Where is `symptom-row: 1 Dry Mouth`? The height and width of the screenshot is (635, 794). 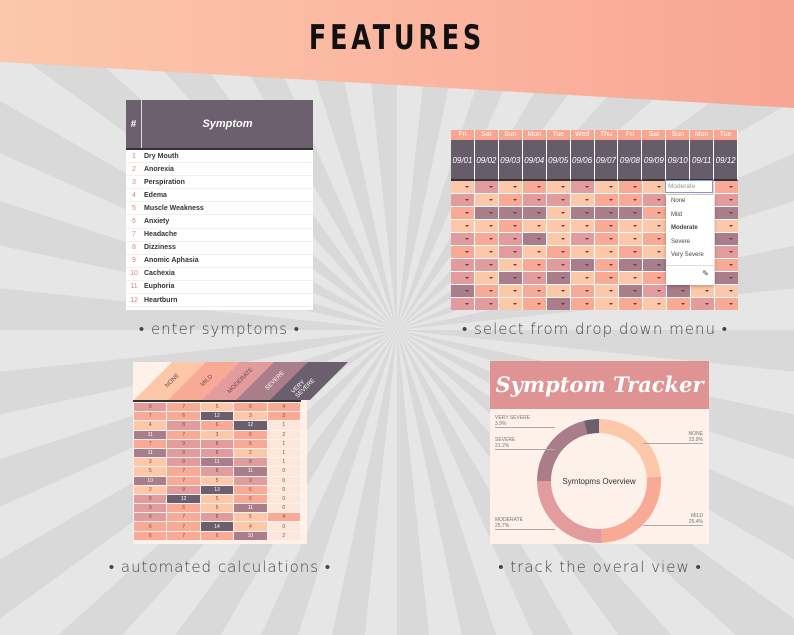 symptom-row: 1 Dry Mouth is located at coordinates (219, 157).